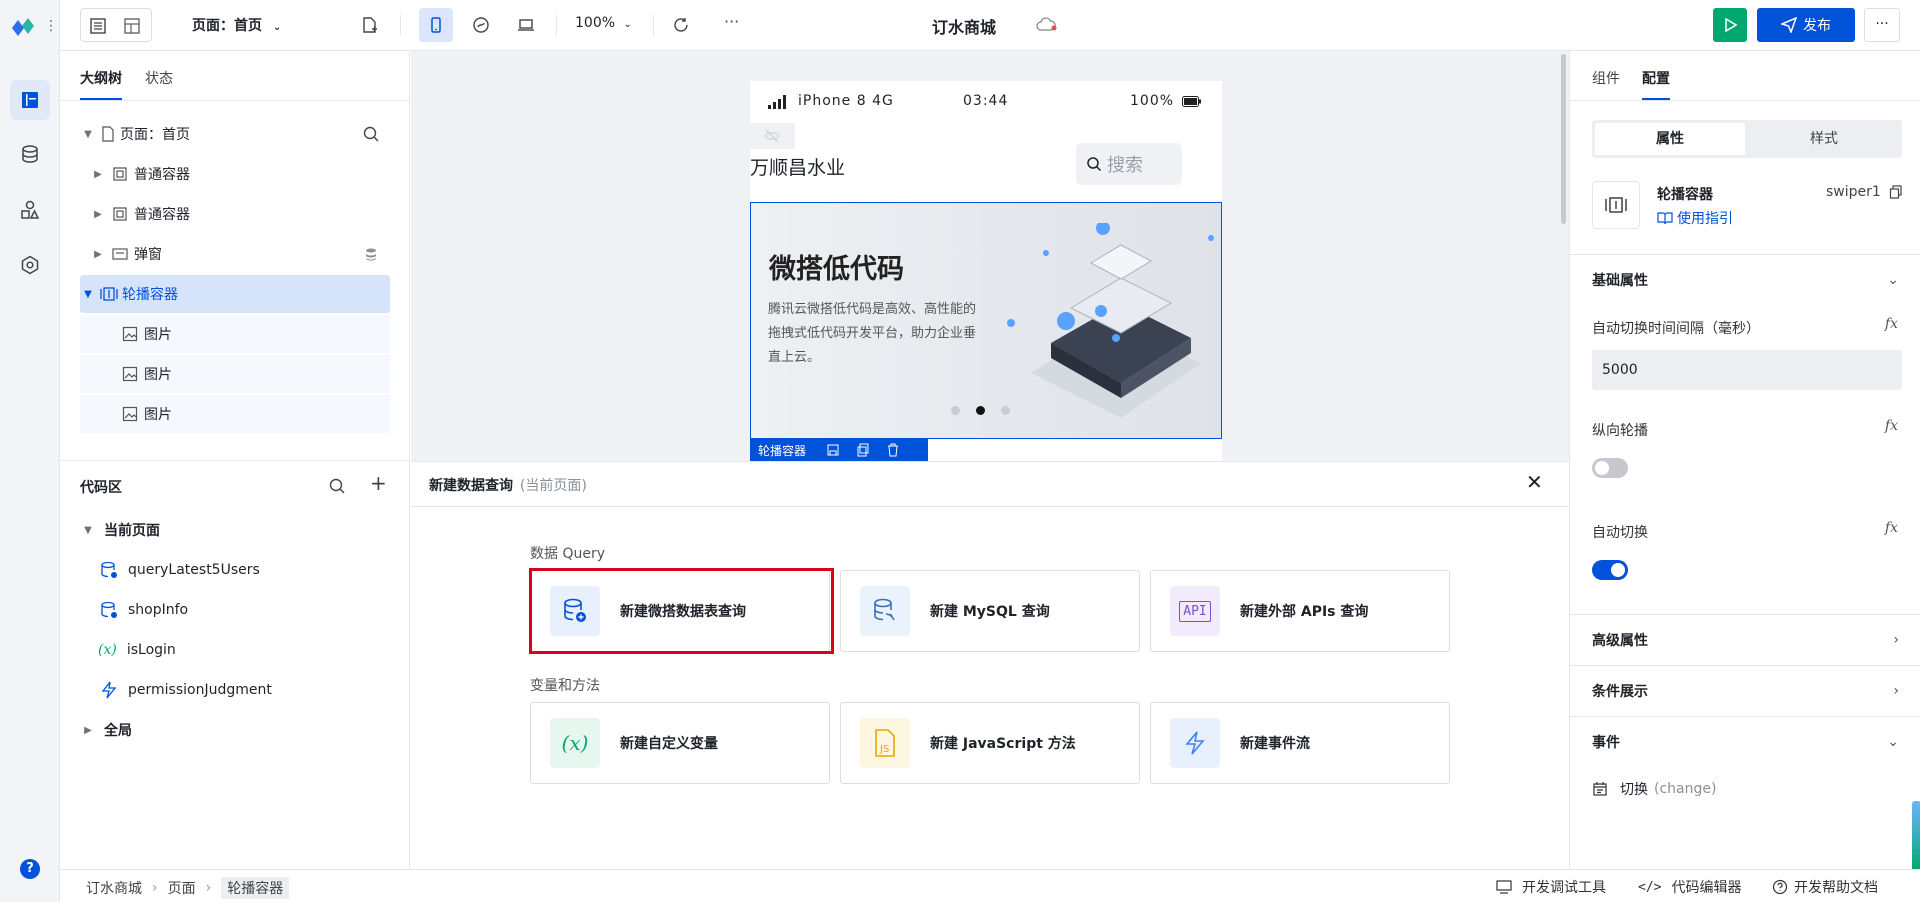 Image resolution: width=1920 pixels, height=902 pixels. What do you see at coordinates (235, 254) in the screenshot?
I see `tree-item-modal: ▶ 弹窗` at bounding box center [235, 254].